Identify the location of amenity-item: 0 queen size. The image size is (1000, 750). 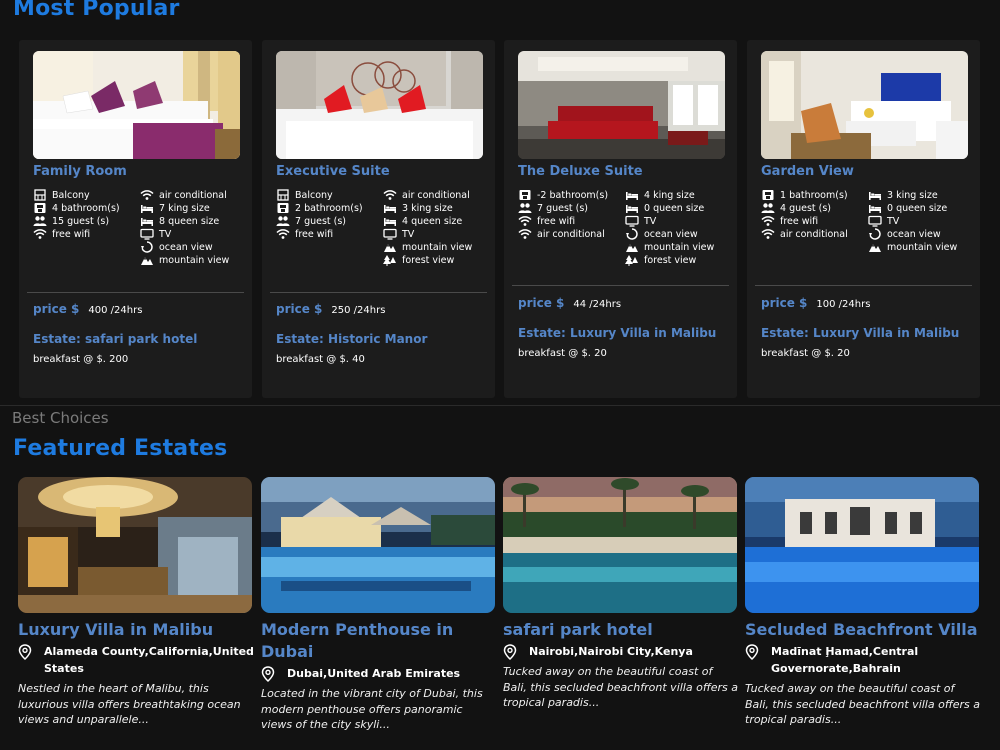
(922, 208).